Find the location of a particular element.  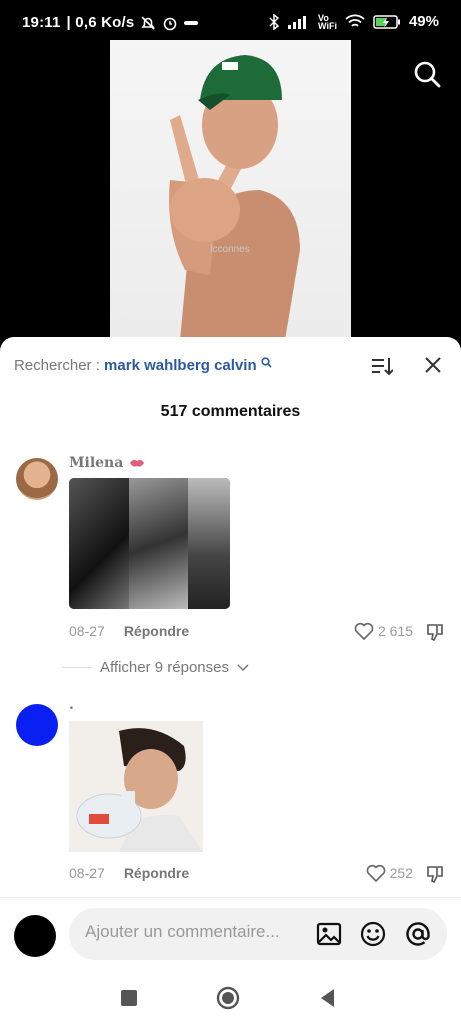

sort-icon is located at coordinates (382, 366).